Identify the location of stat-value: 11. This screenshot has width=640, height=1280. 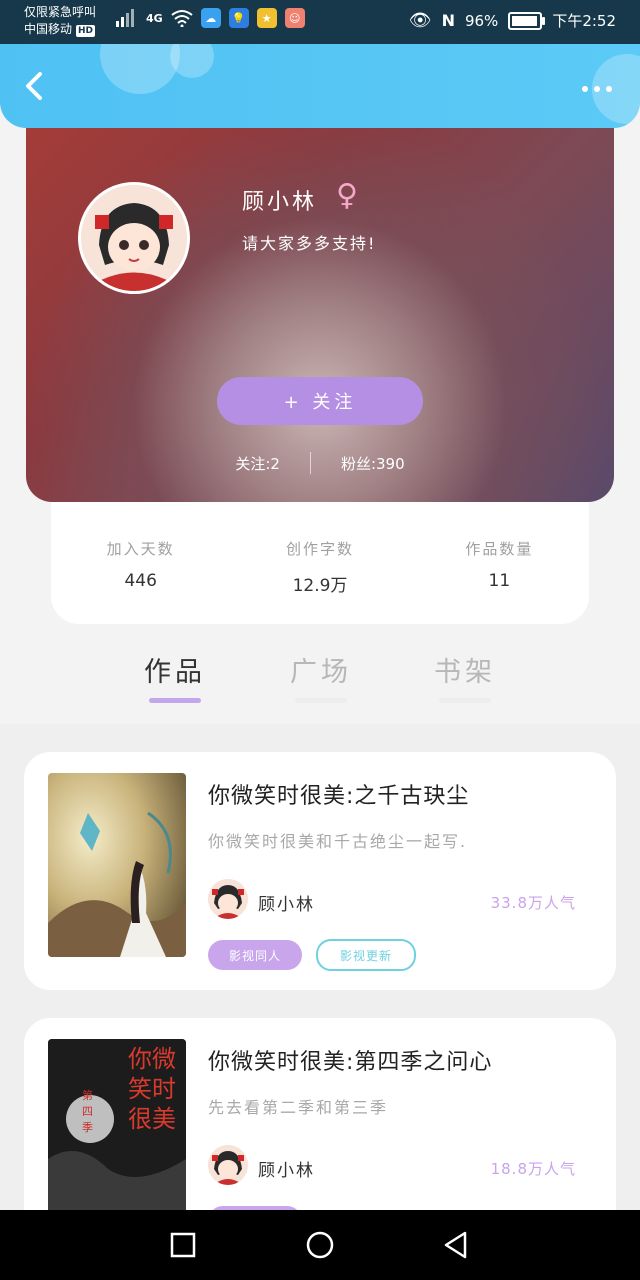
(499, 581).